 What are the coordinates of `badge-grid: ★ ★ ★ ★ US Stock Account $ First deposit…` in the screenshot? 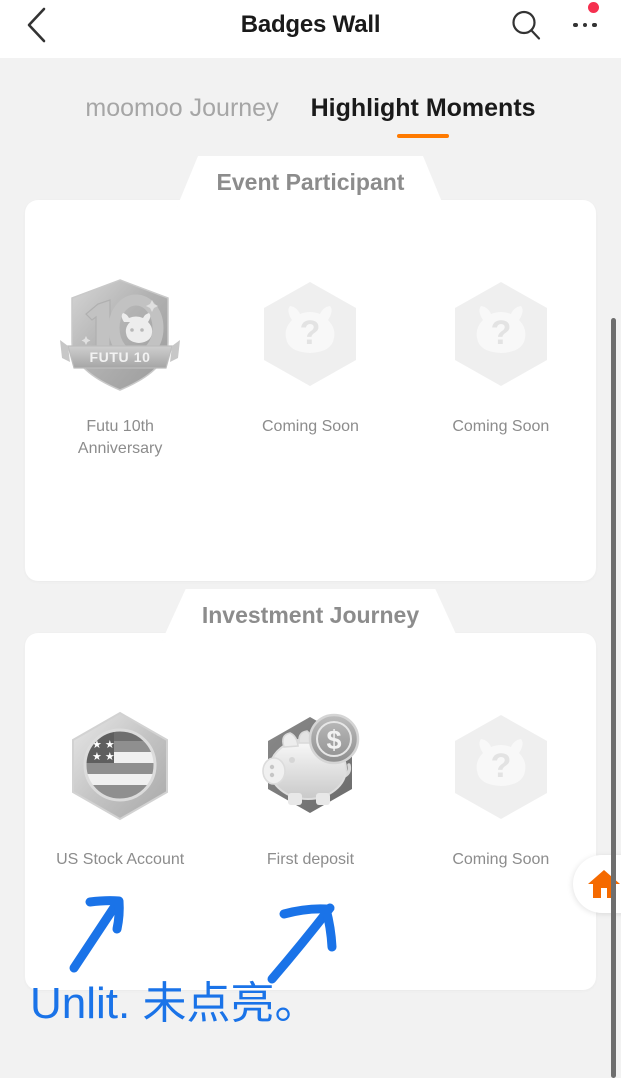 It's located at (310, 787).